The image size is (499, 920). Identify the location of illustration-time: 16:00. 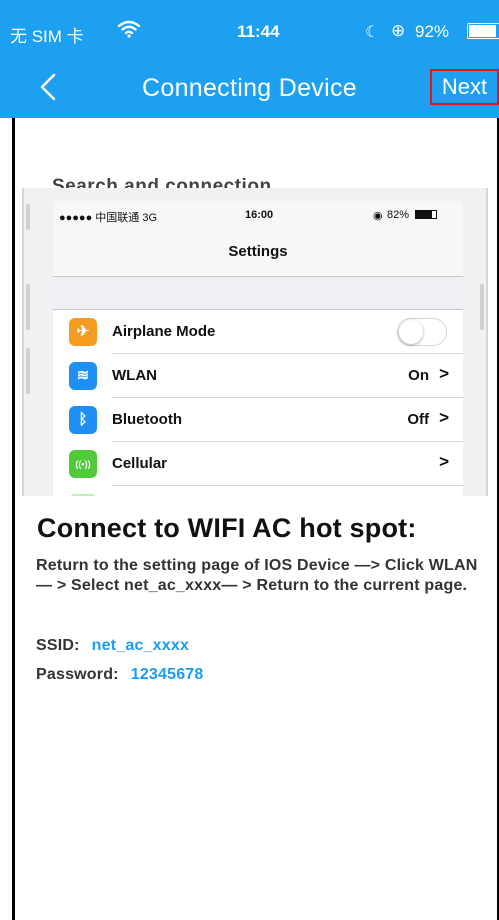
(259, 215).